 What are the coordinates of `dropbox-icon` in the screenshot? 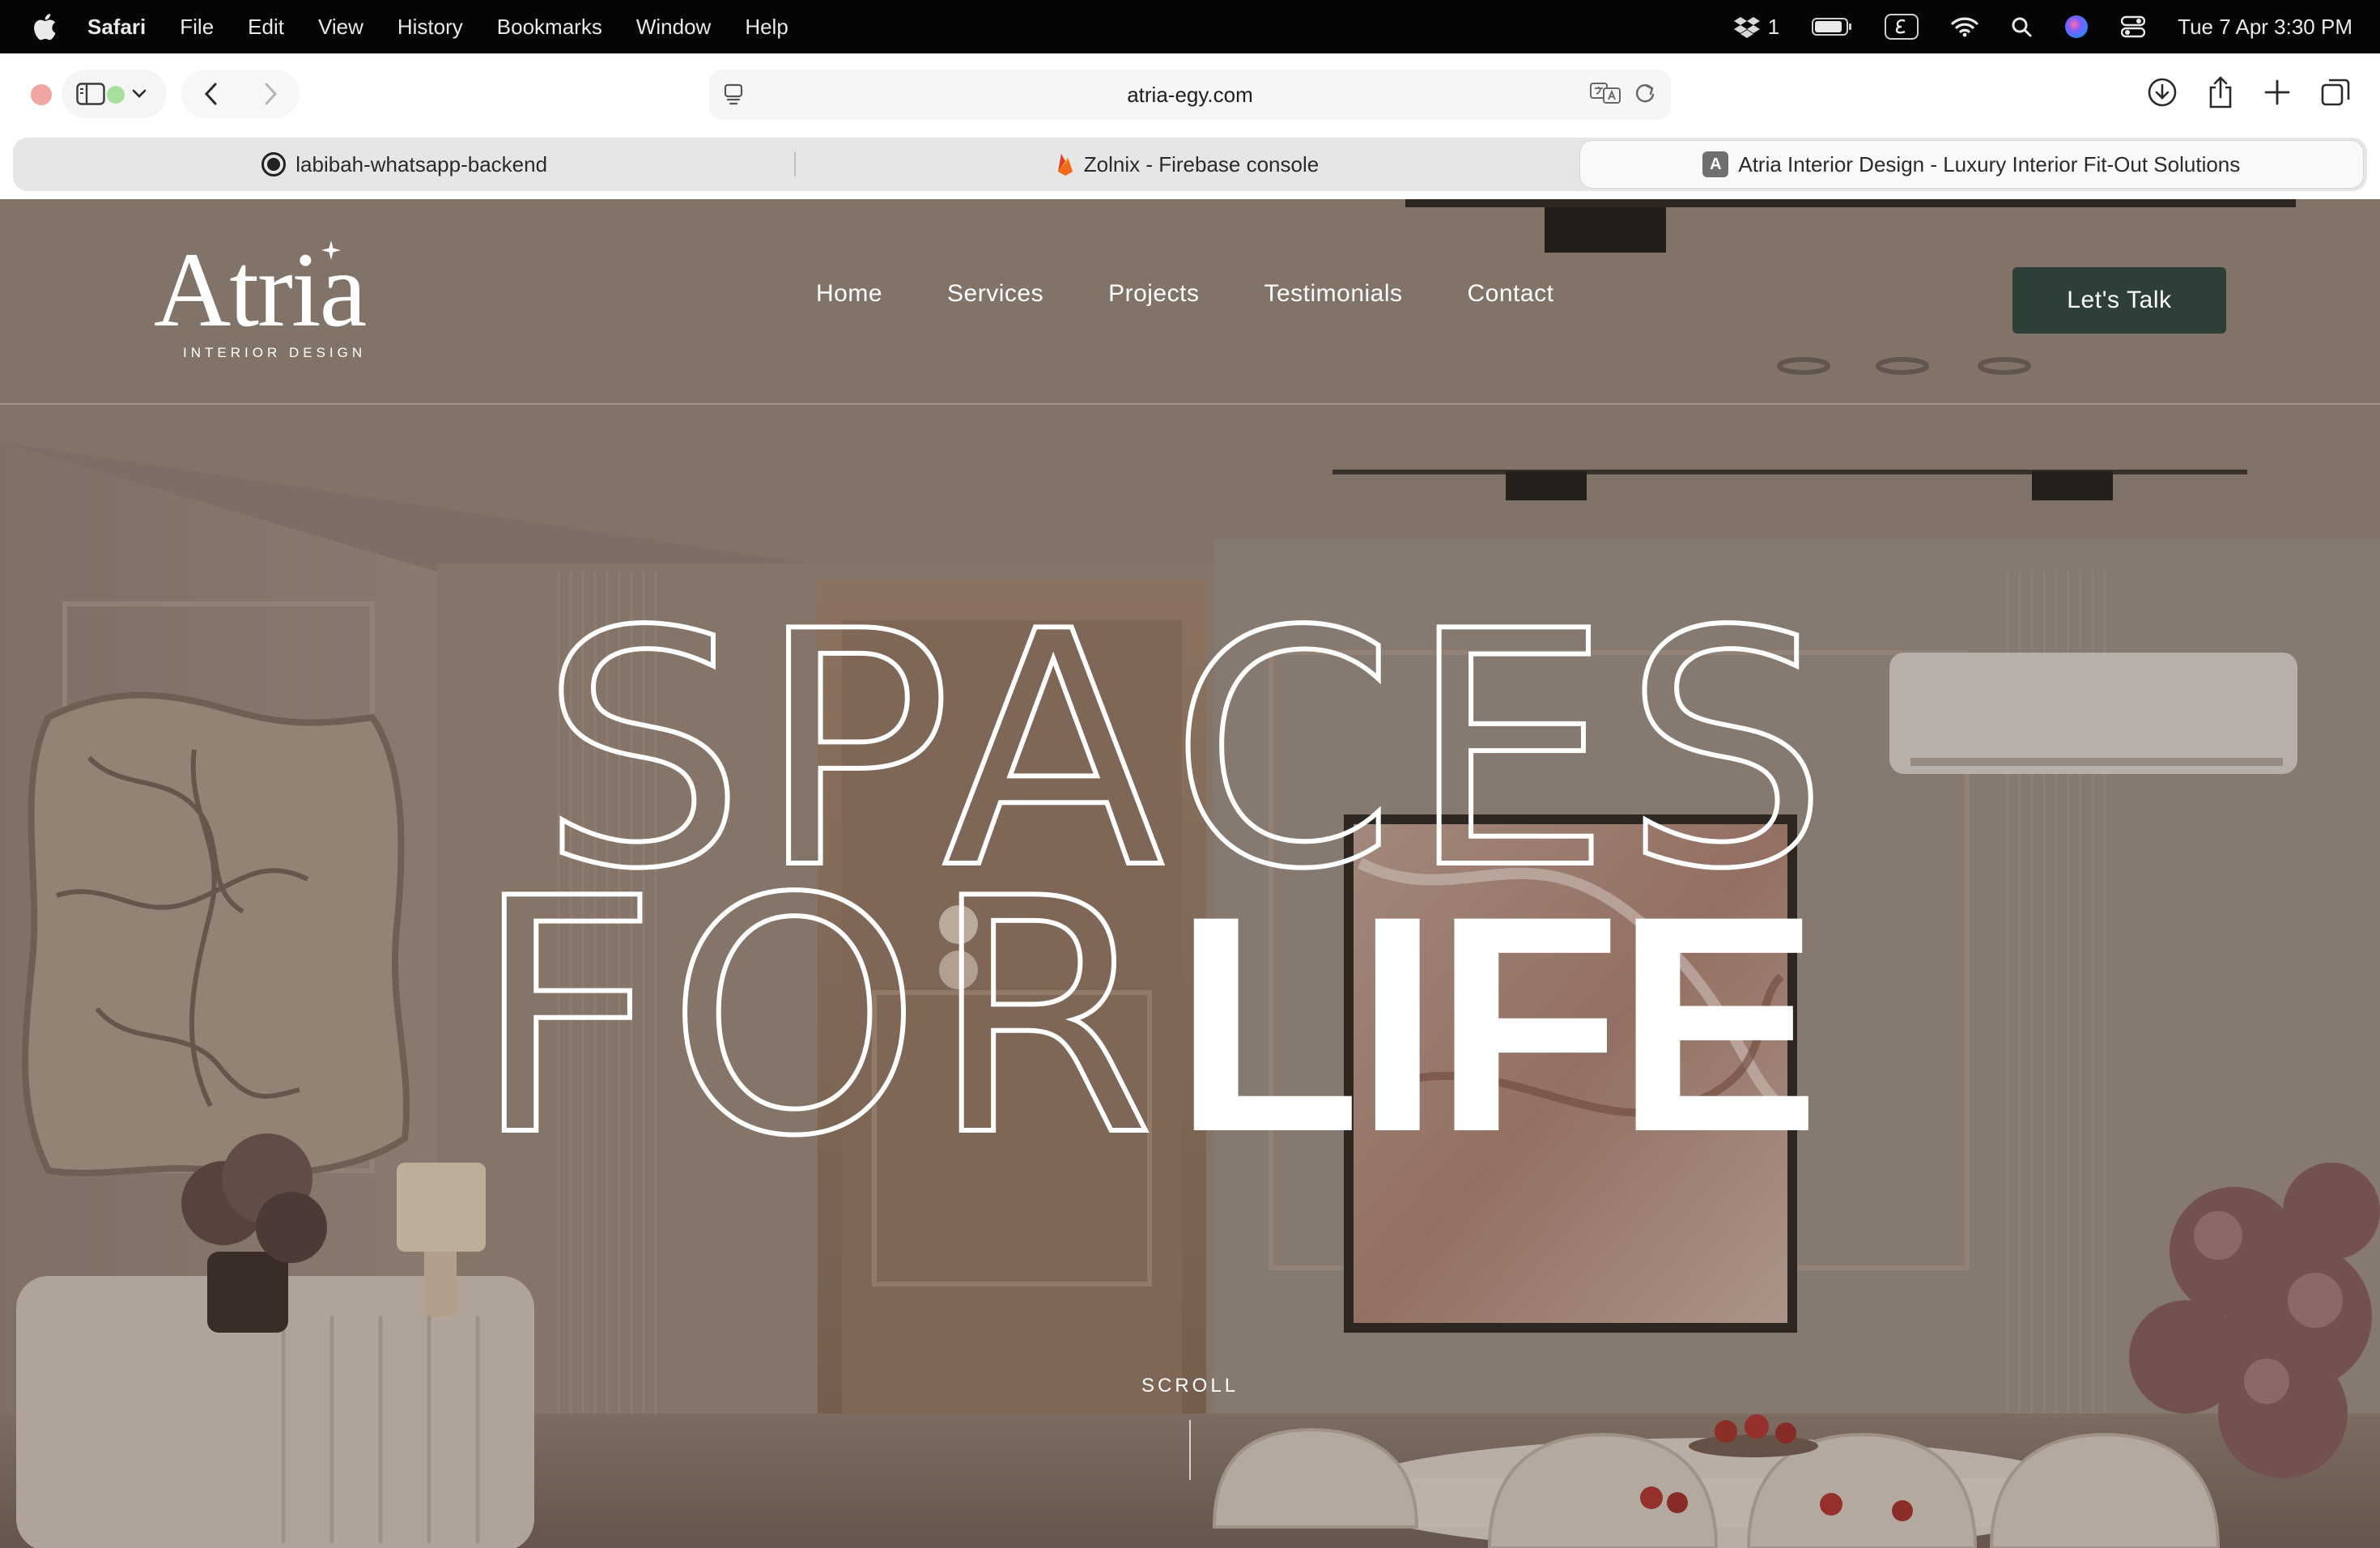 It's located at (1746, 27).